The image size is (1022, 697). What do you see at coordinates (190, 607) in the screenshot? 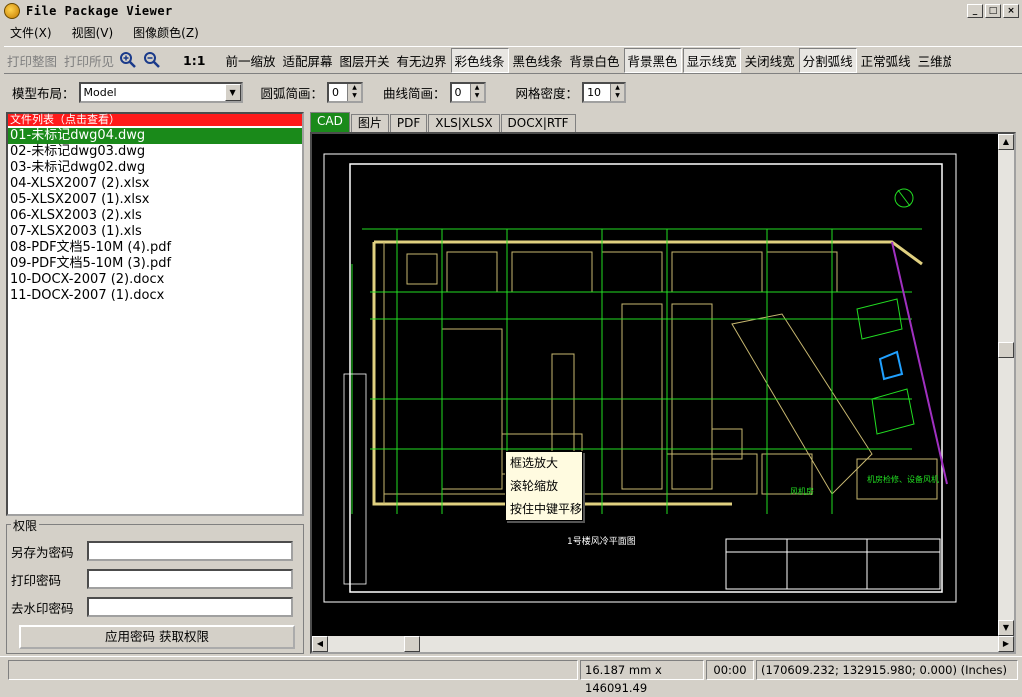
I see `watermark-password-input` at bounding box center [190, 607].